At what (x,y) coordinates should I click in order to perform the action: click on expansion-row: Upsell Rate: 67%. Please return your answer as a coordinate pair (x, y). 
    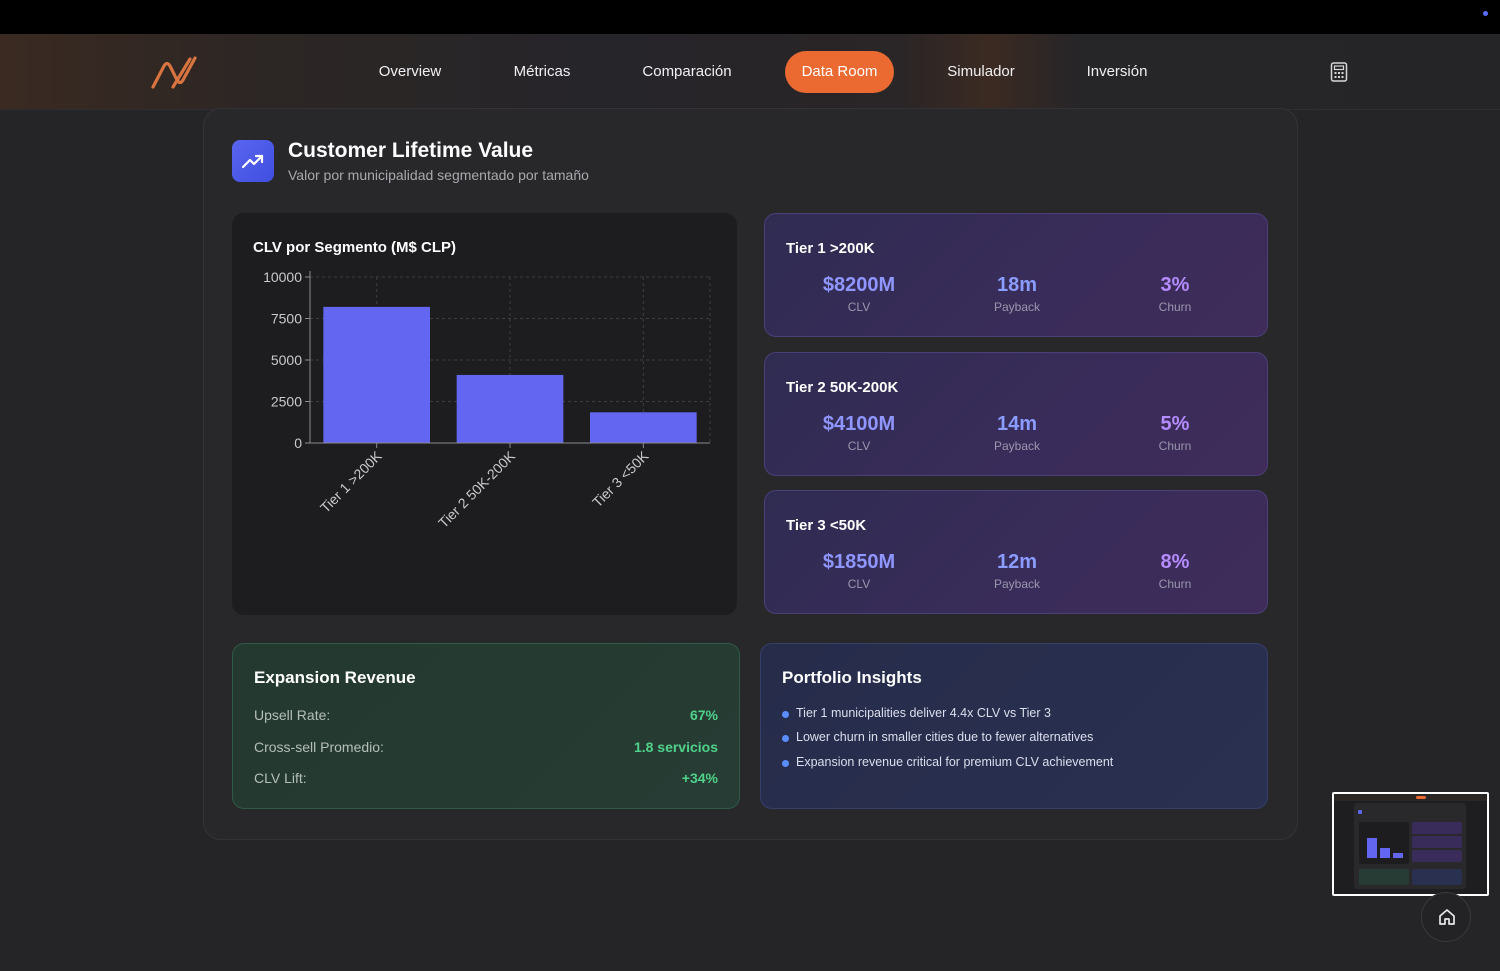
    Looking at the image, I should click on (486, 717).